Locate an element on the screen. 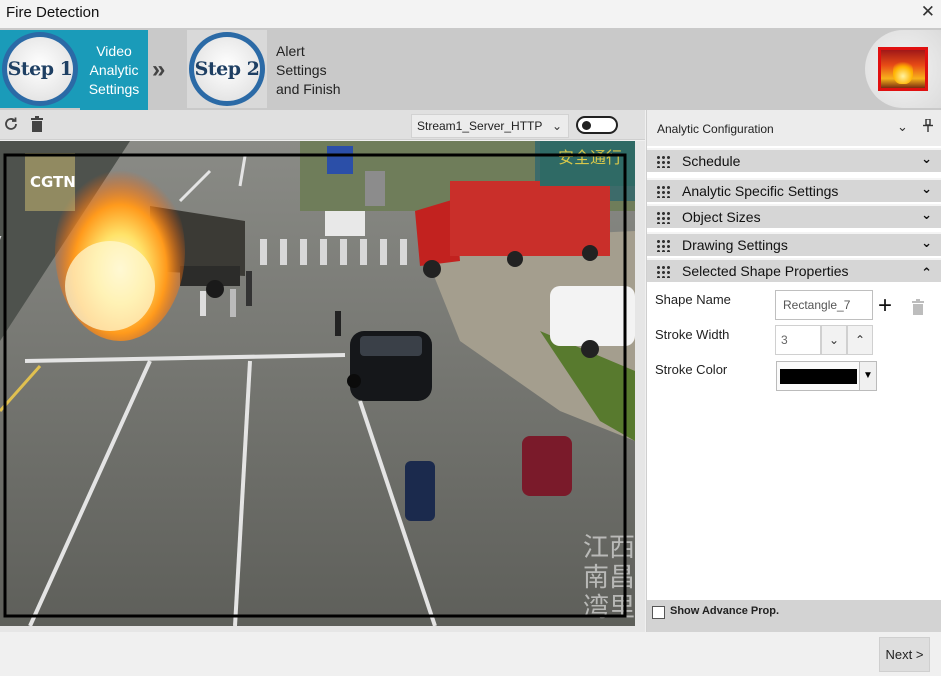 This screenshot has height=676, width=941. step-1-ring-icon: Step 1 is located at coordinates (40, 69).